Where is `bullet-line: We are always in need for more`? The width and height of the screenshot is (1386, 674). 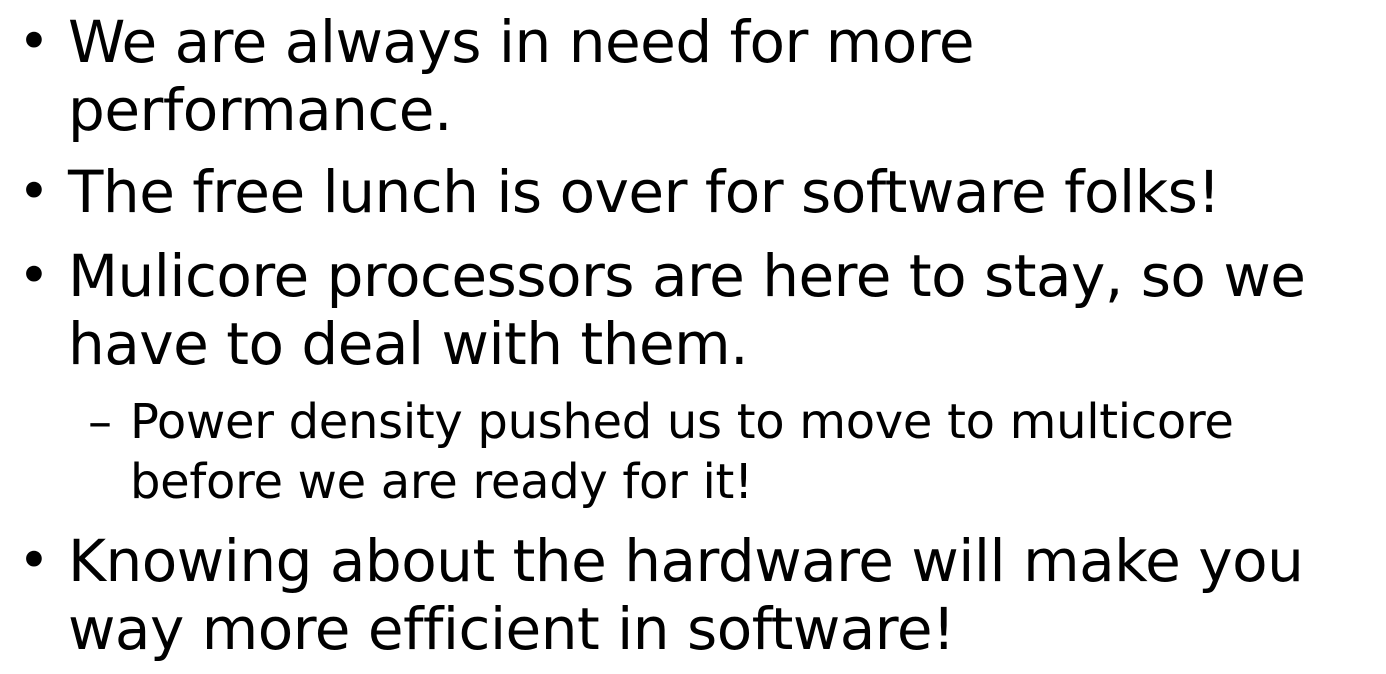 bullet-line: We are always in need for more is located at coordinates (521, 42).